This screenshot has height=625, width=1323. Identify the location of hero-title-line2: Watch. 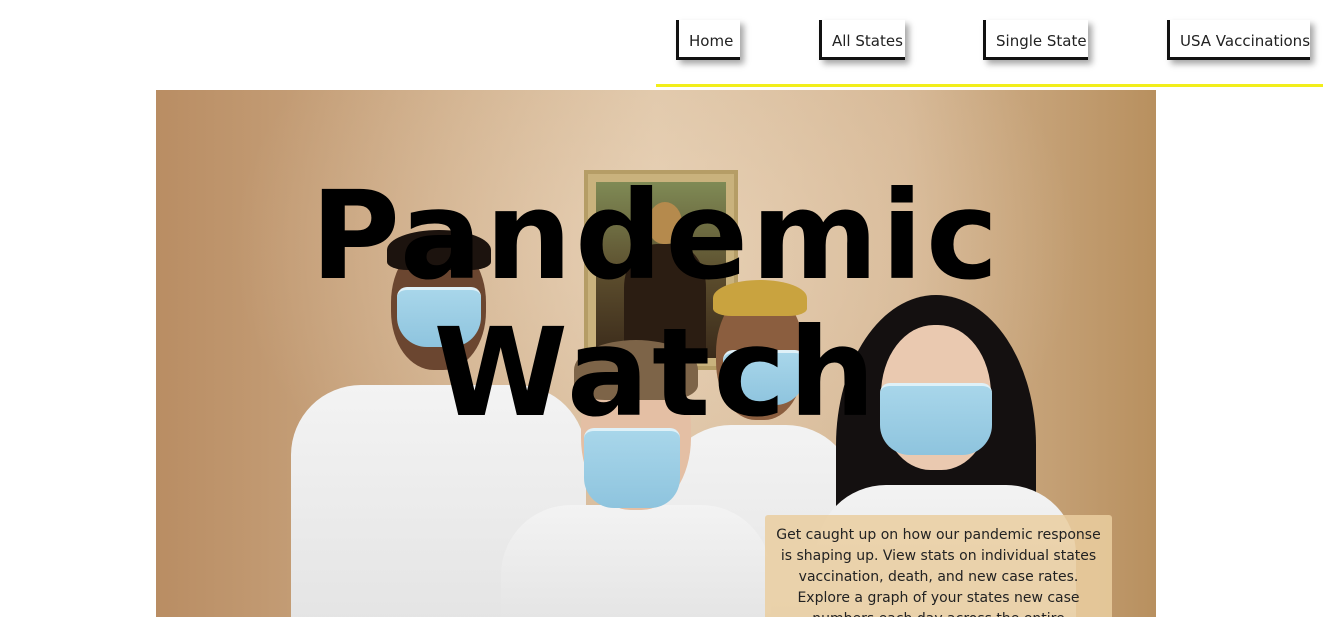
(656, 373).